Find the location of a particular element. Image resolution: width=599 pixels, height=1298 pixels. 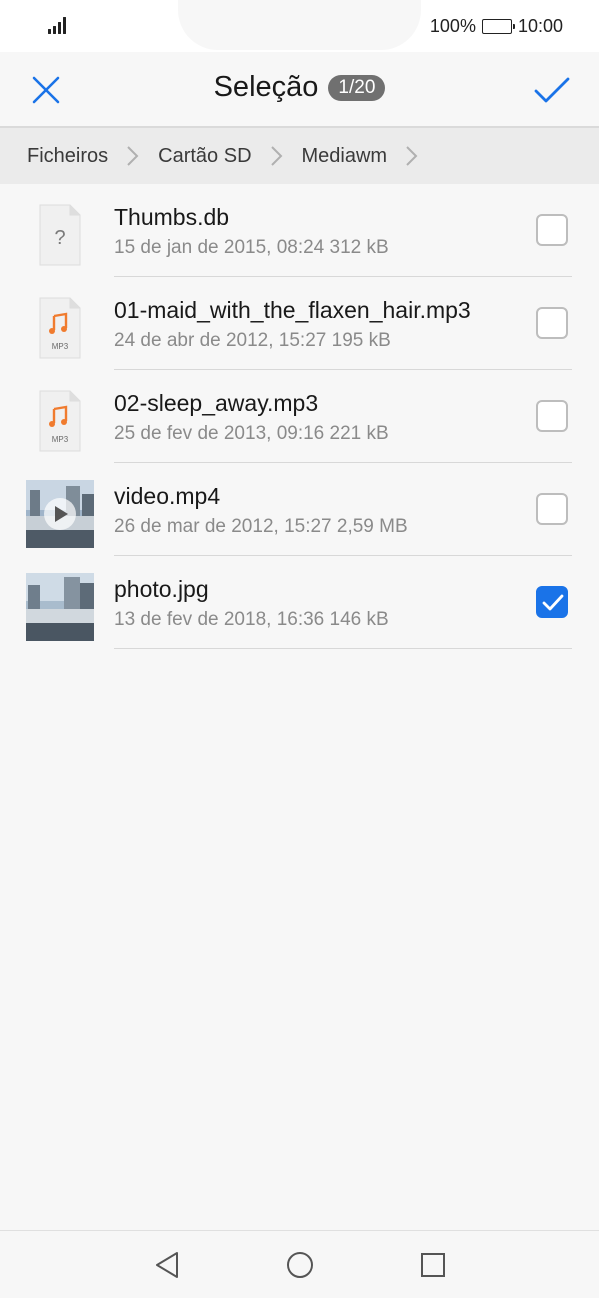

breadcrumb-files: Ficheiros is located at coordinates (67, 156).